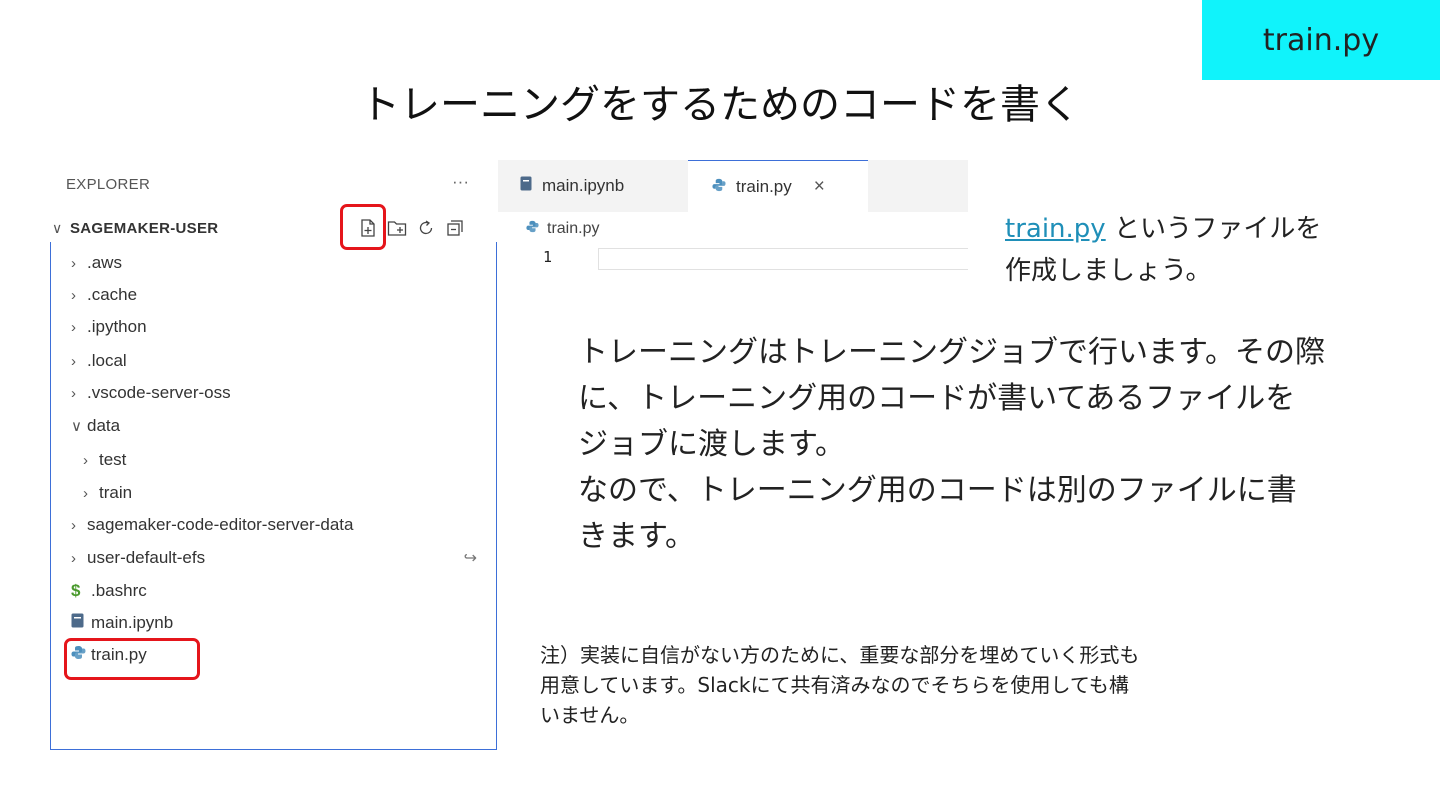  What do you see at coordinates (834, 685) in the screenshot?
I see `note-line: 用意しています。Slackにて共有済みなのでそちらを使用しても構` at bounding box center [834, 685].